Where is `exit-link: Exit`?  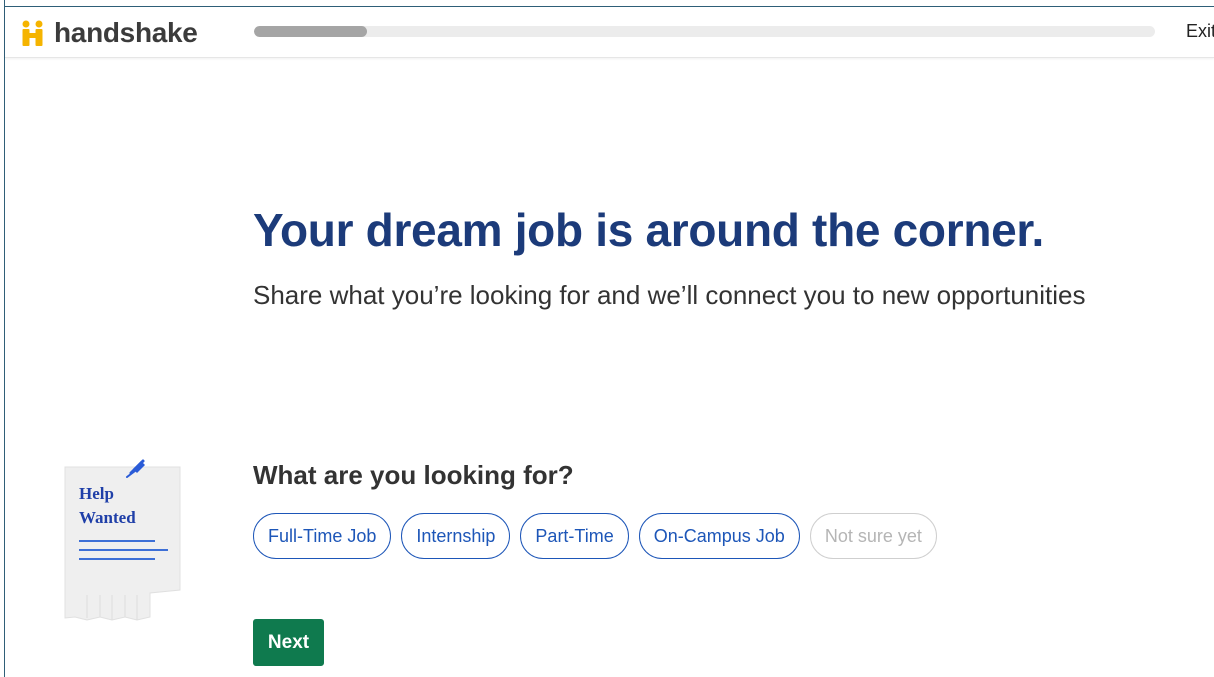 exit-link: Exit is located at coordinates (1200, 31).